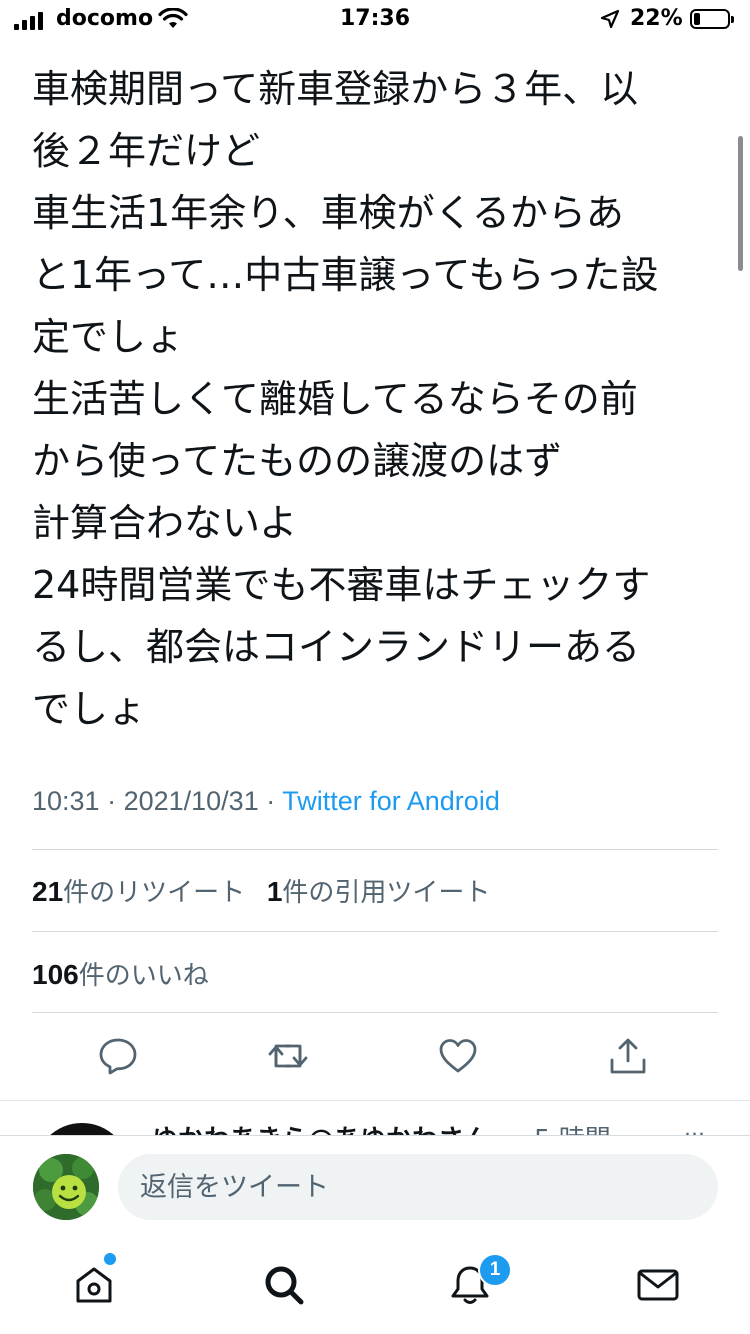 The width and height of the screenshot is (750, 1334). What do you see at coordinates (336, 647) in the screenshot?
I see `tweet-text-line: るし、都会はコインランドリーある` at bounding box center [336, 647].